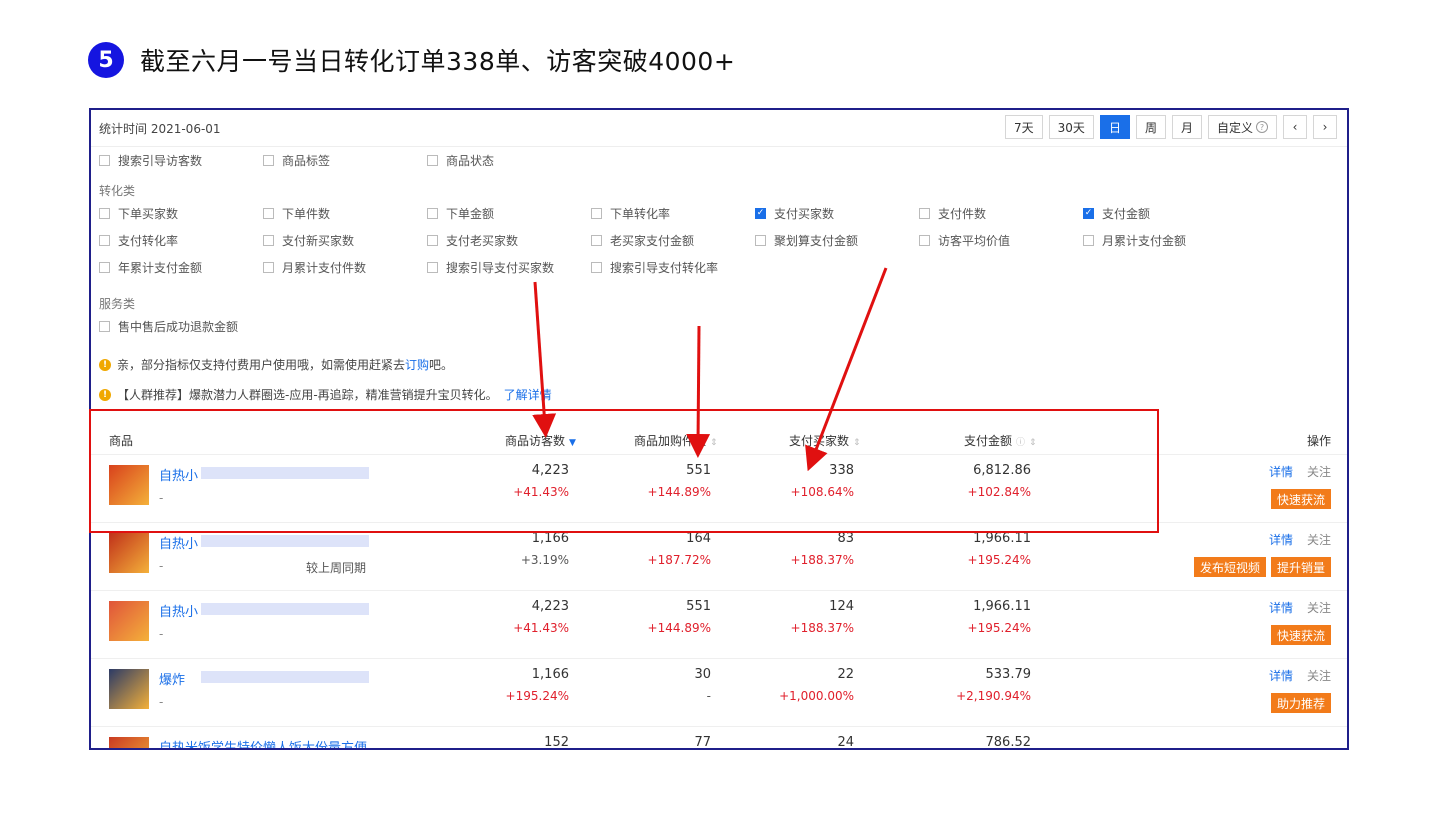 The width and height of the screenshot is (1440, 820). I want to click on metric-row: 售中售后成功退款金额, so click(718, 329).